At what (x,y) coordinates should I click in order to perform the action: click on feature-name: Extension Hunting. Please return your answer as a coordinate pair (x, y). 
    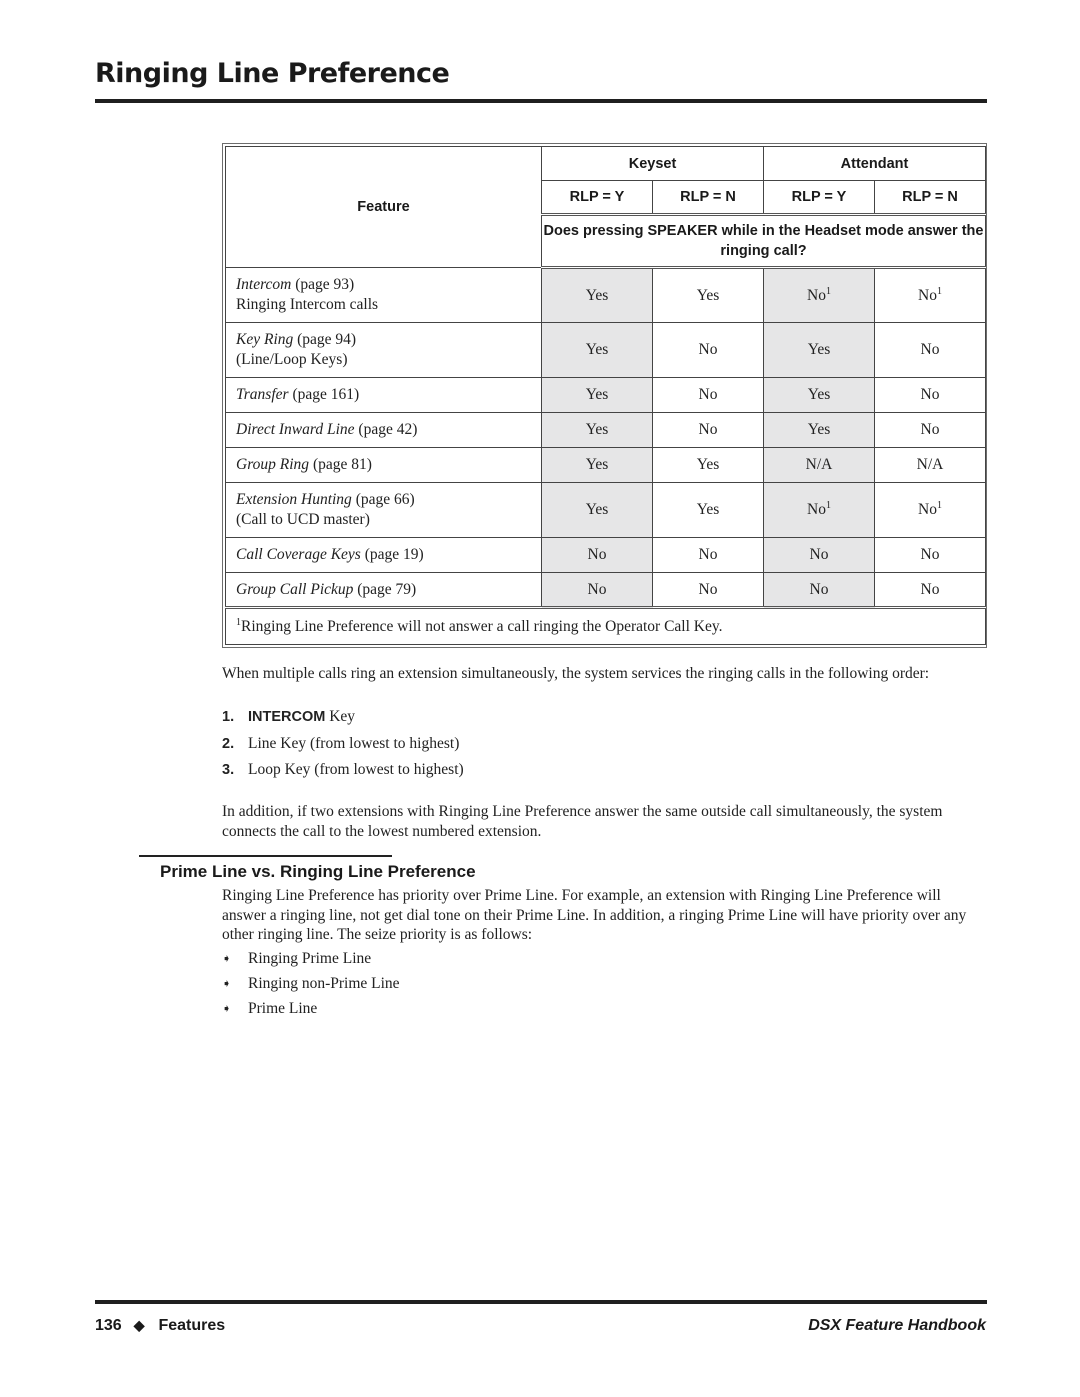
    Looking at the image, I should click on (294, 499).